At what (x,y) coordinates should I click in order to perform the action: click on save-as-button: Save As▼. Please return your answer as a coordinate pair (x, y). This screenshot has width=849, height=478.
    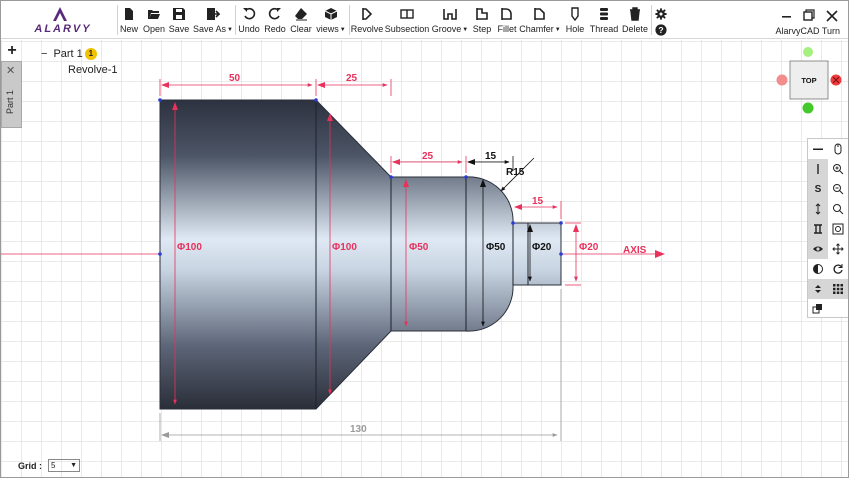
    Looking at the image, I should click on (213, 21).